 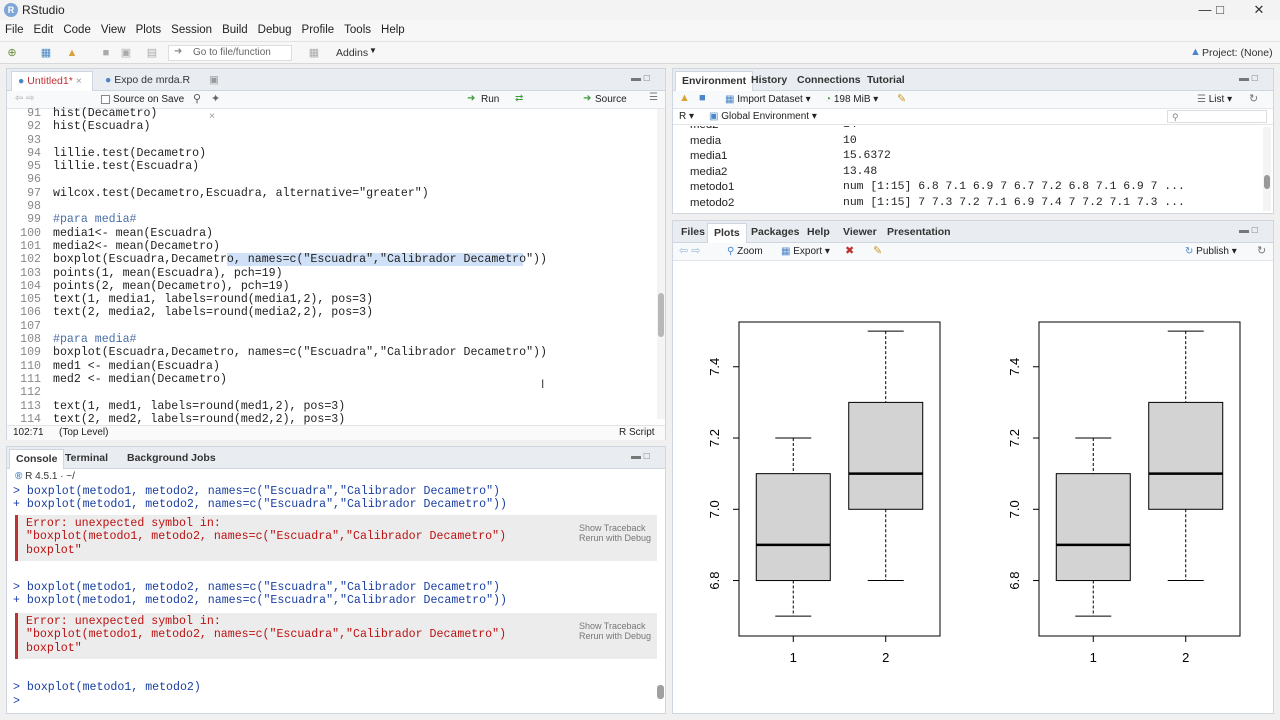 I want to click on rerun-icon: ⇄, so click(x=519, y=98).